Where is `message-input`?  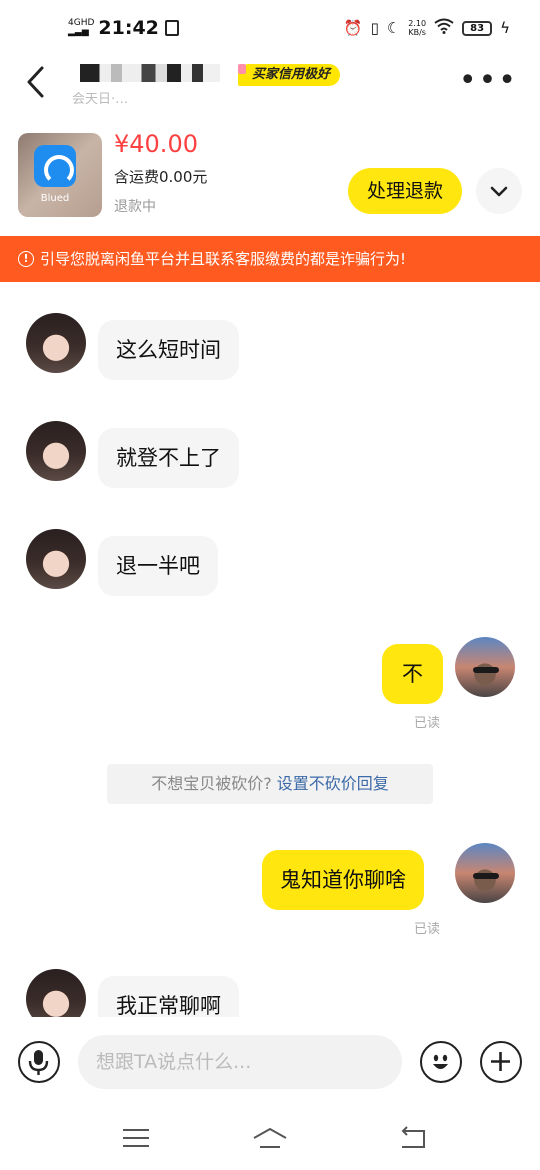
message-input is located at coordinates (240, 1062).